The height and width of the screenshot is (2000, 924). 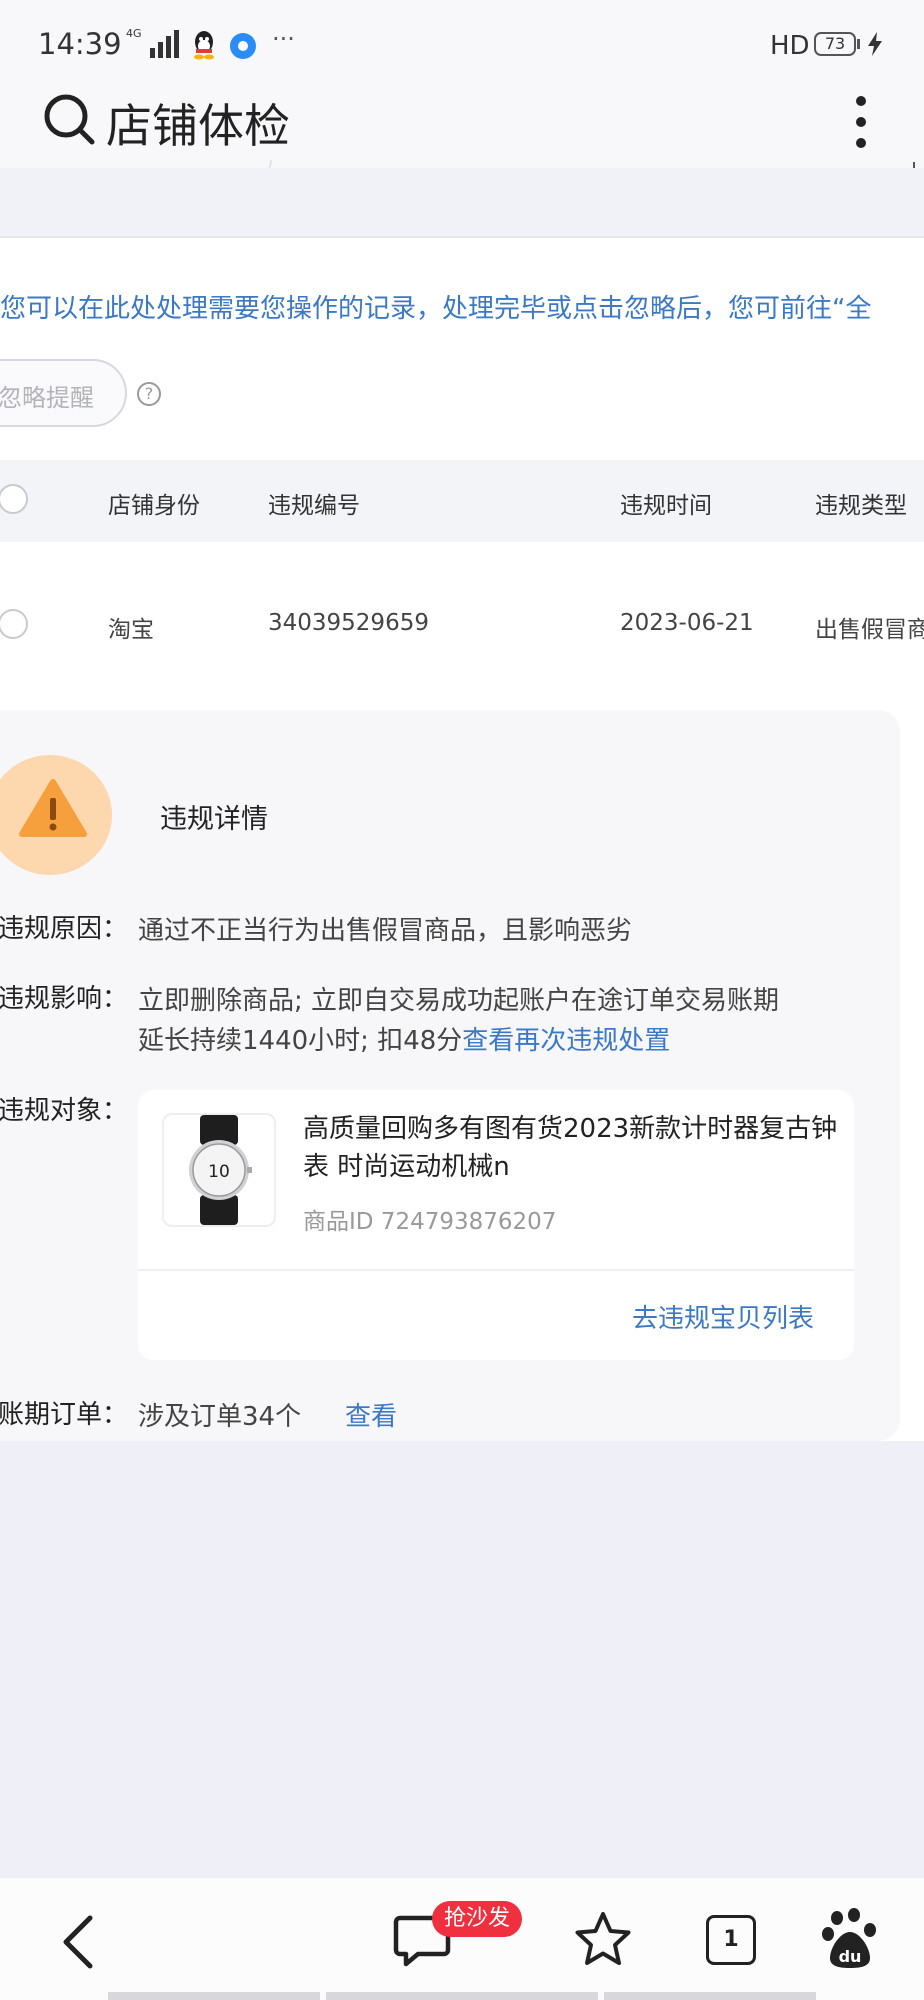 I want to click on object-label: 违规对象：, so click(x=64, y=1111).